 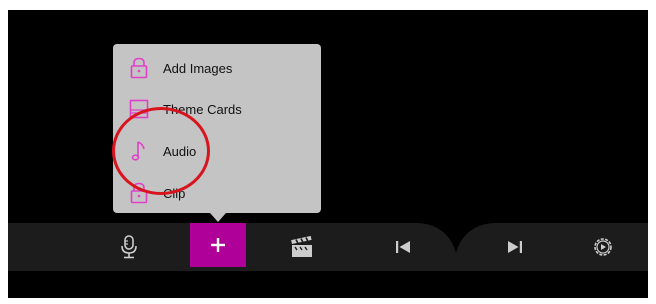 I want to click on previous-button, so click(x=403, y=247).